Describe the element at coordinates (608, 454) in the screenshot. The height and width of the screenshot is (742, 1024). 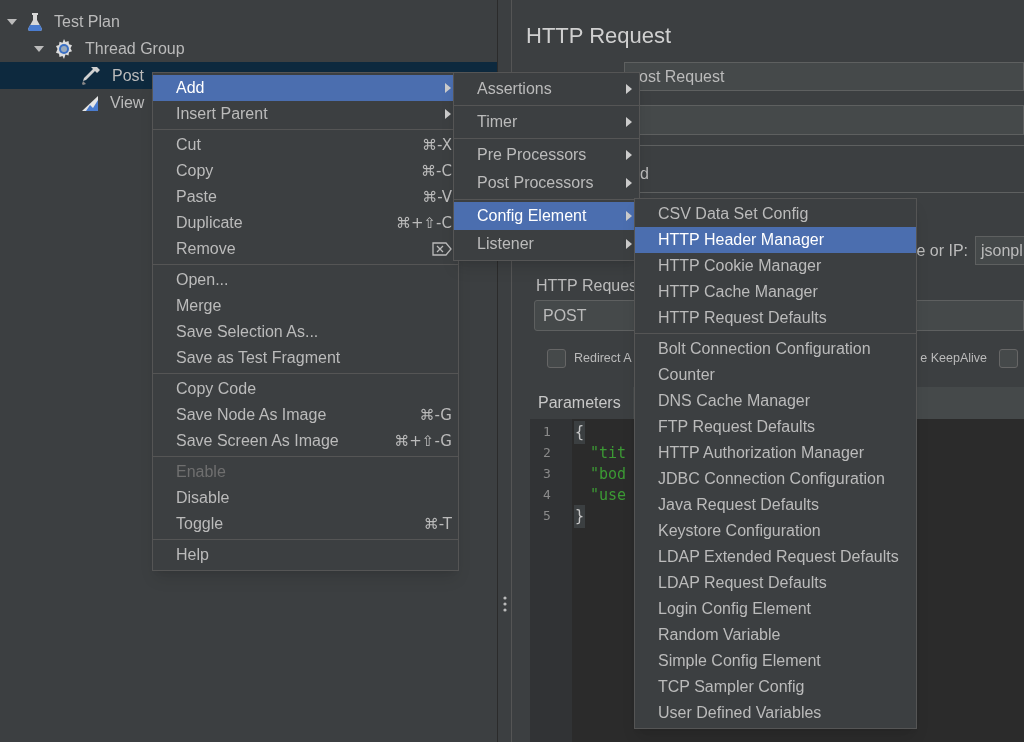
I see `code-text: "tit` at that location.